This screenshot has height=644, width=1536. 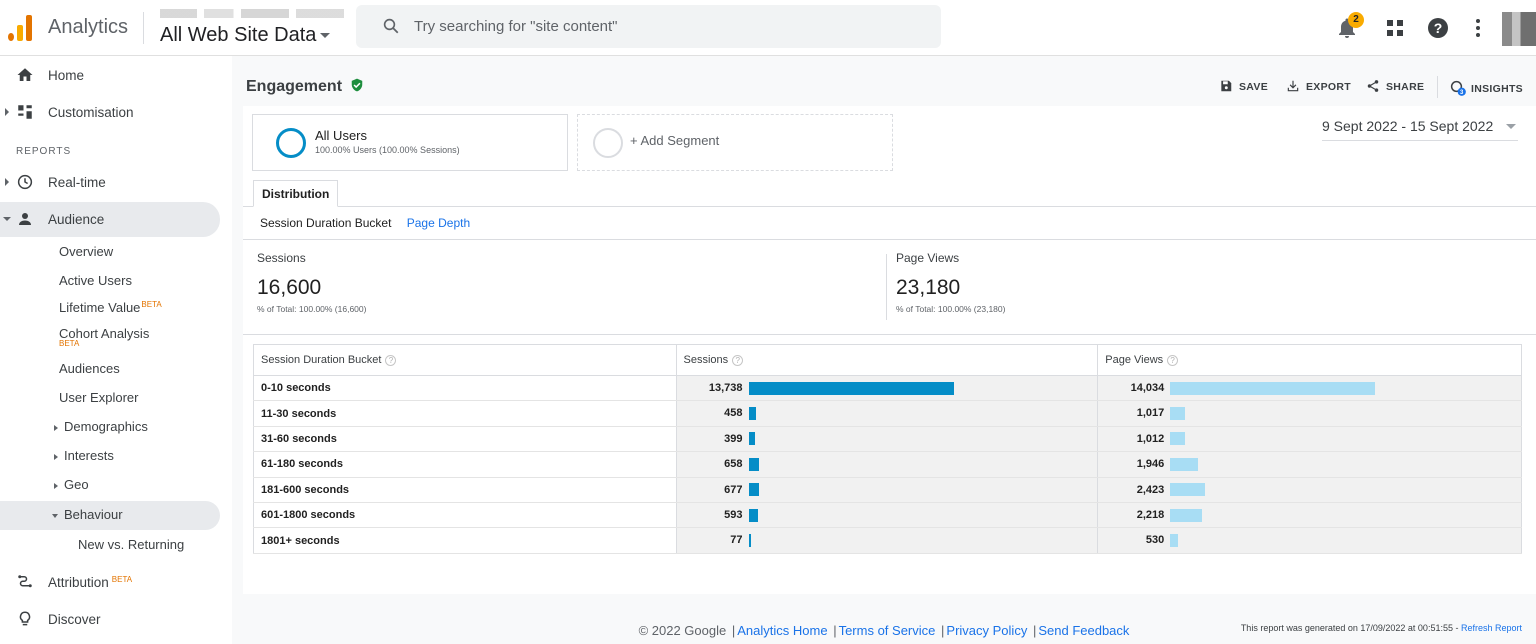 I want to click on apps-grid-icon, so click(x=1395, y=28).